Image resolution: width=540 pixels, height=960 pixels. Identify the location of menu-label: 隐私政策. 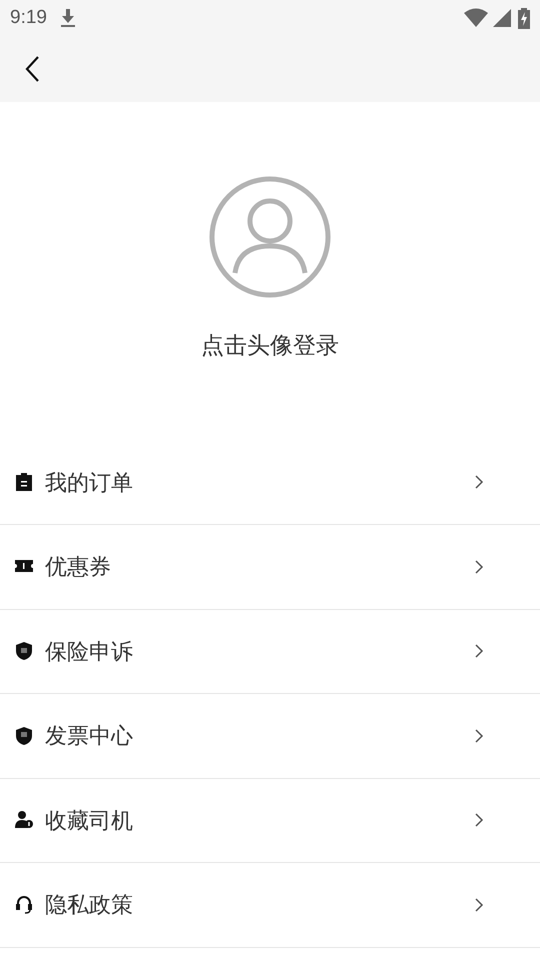
(89, 905).